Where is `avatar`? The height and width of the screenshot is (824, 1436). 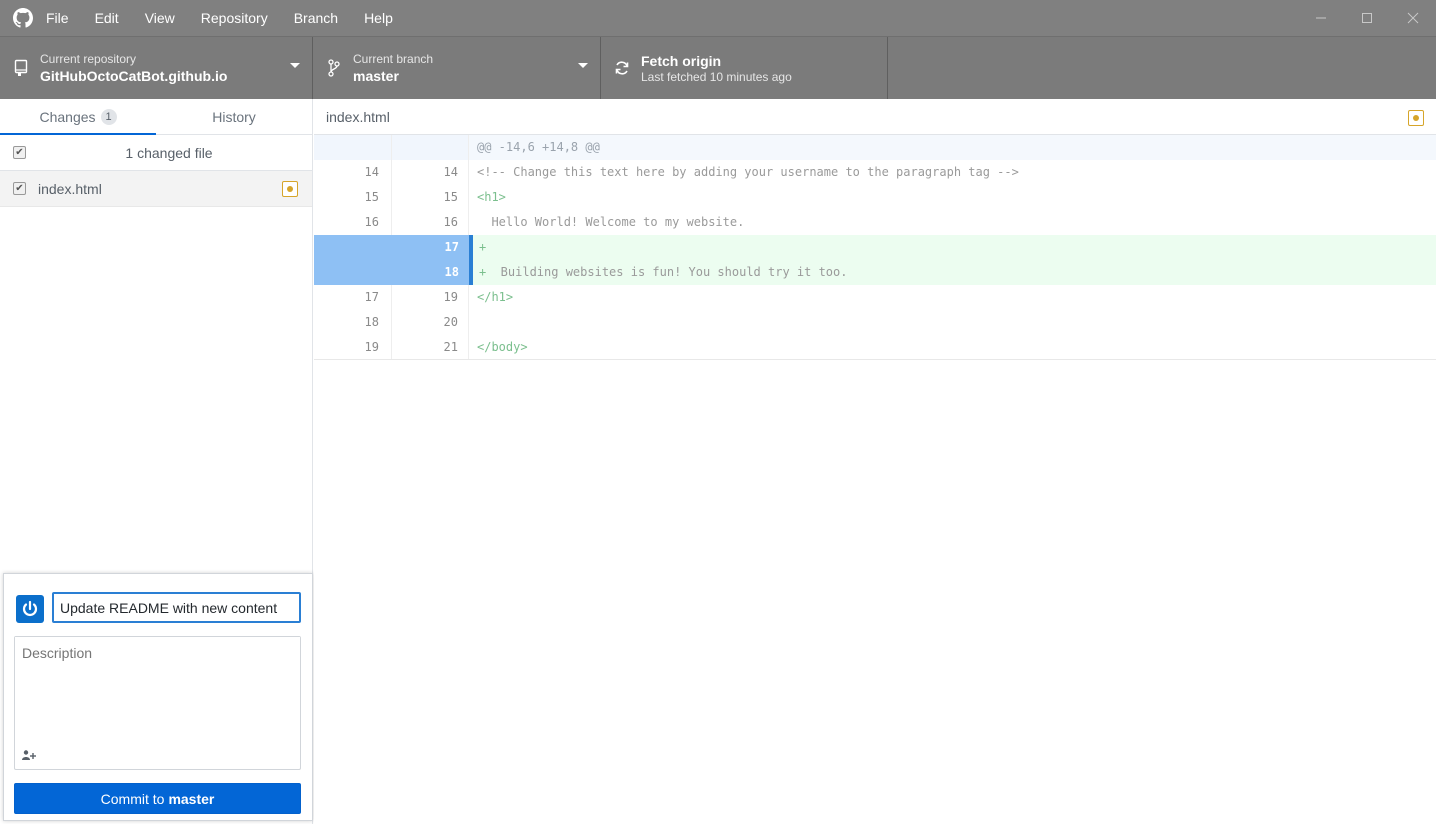 avatar is located at coordinates (30, 609).